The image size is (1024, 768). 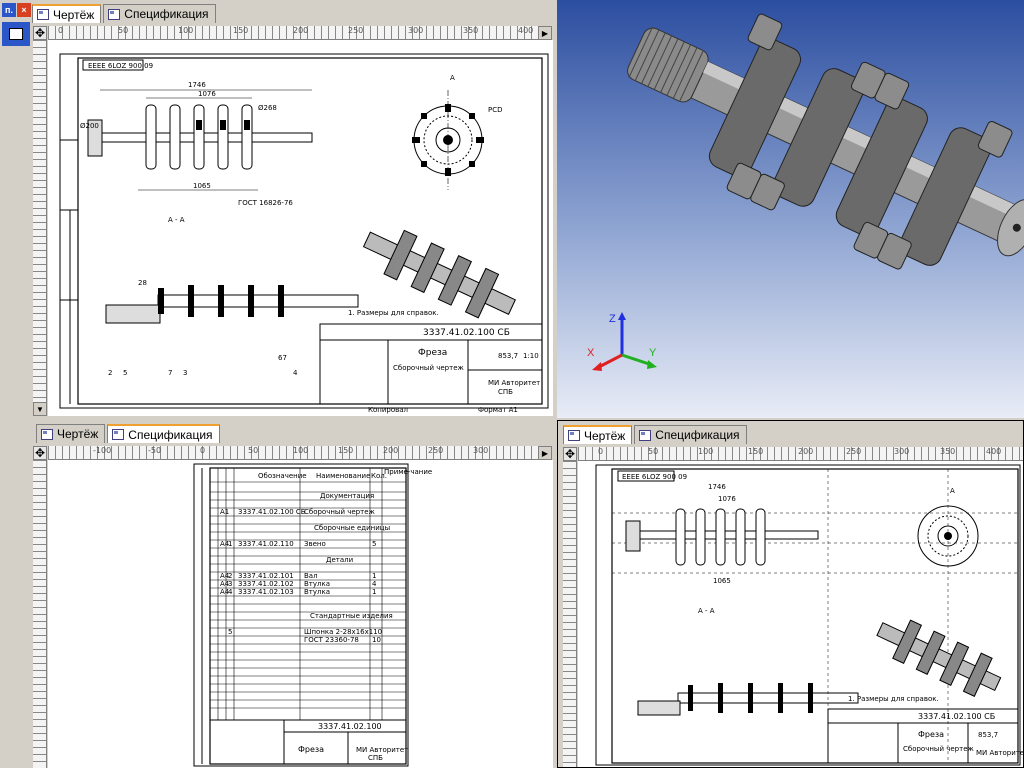 What do you see at coordinates (142, 283) in the screenshot?
I see `svg-text: 28` at bounding box center [142, 283].